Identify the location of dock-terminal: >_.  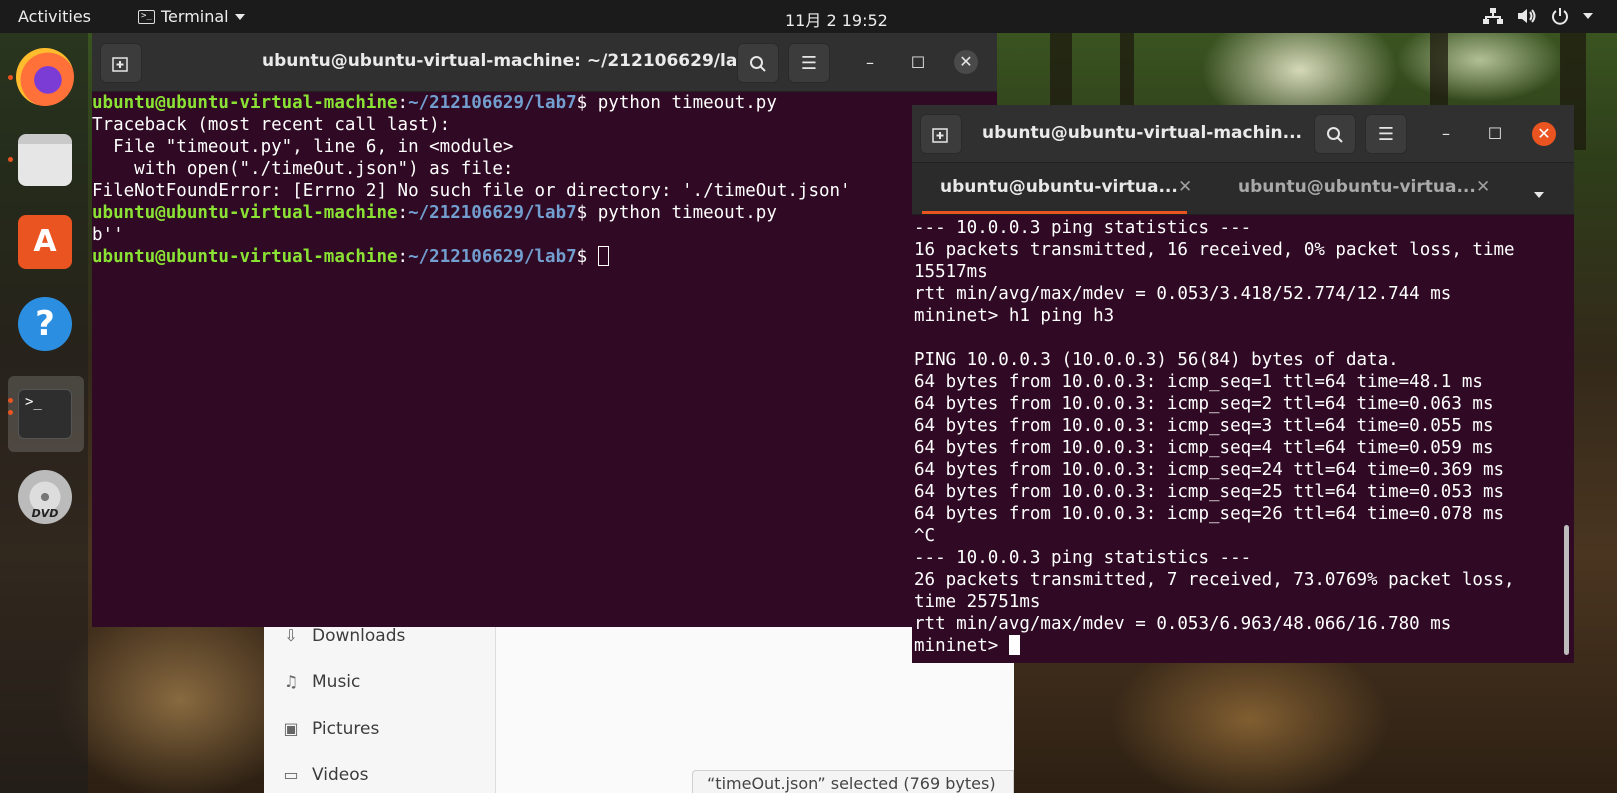
(45, 414).